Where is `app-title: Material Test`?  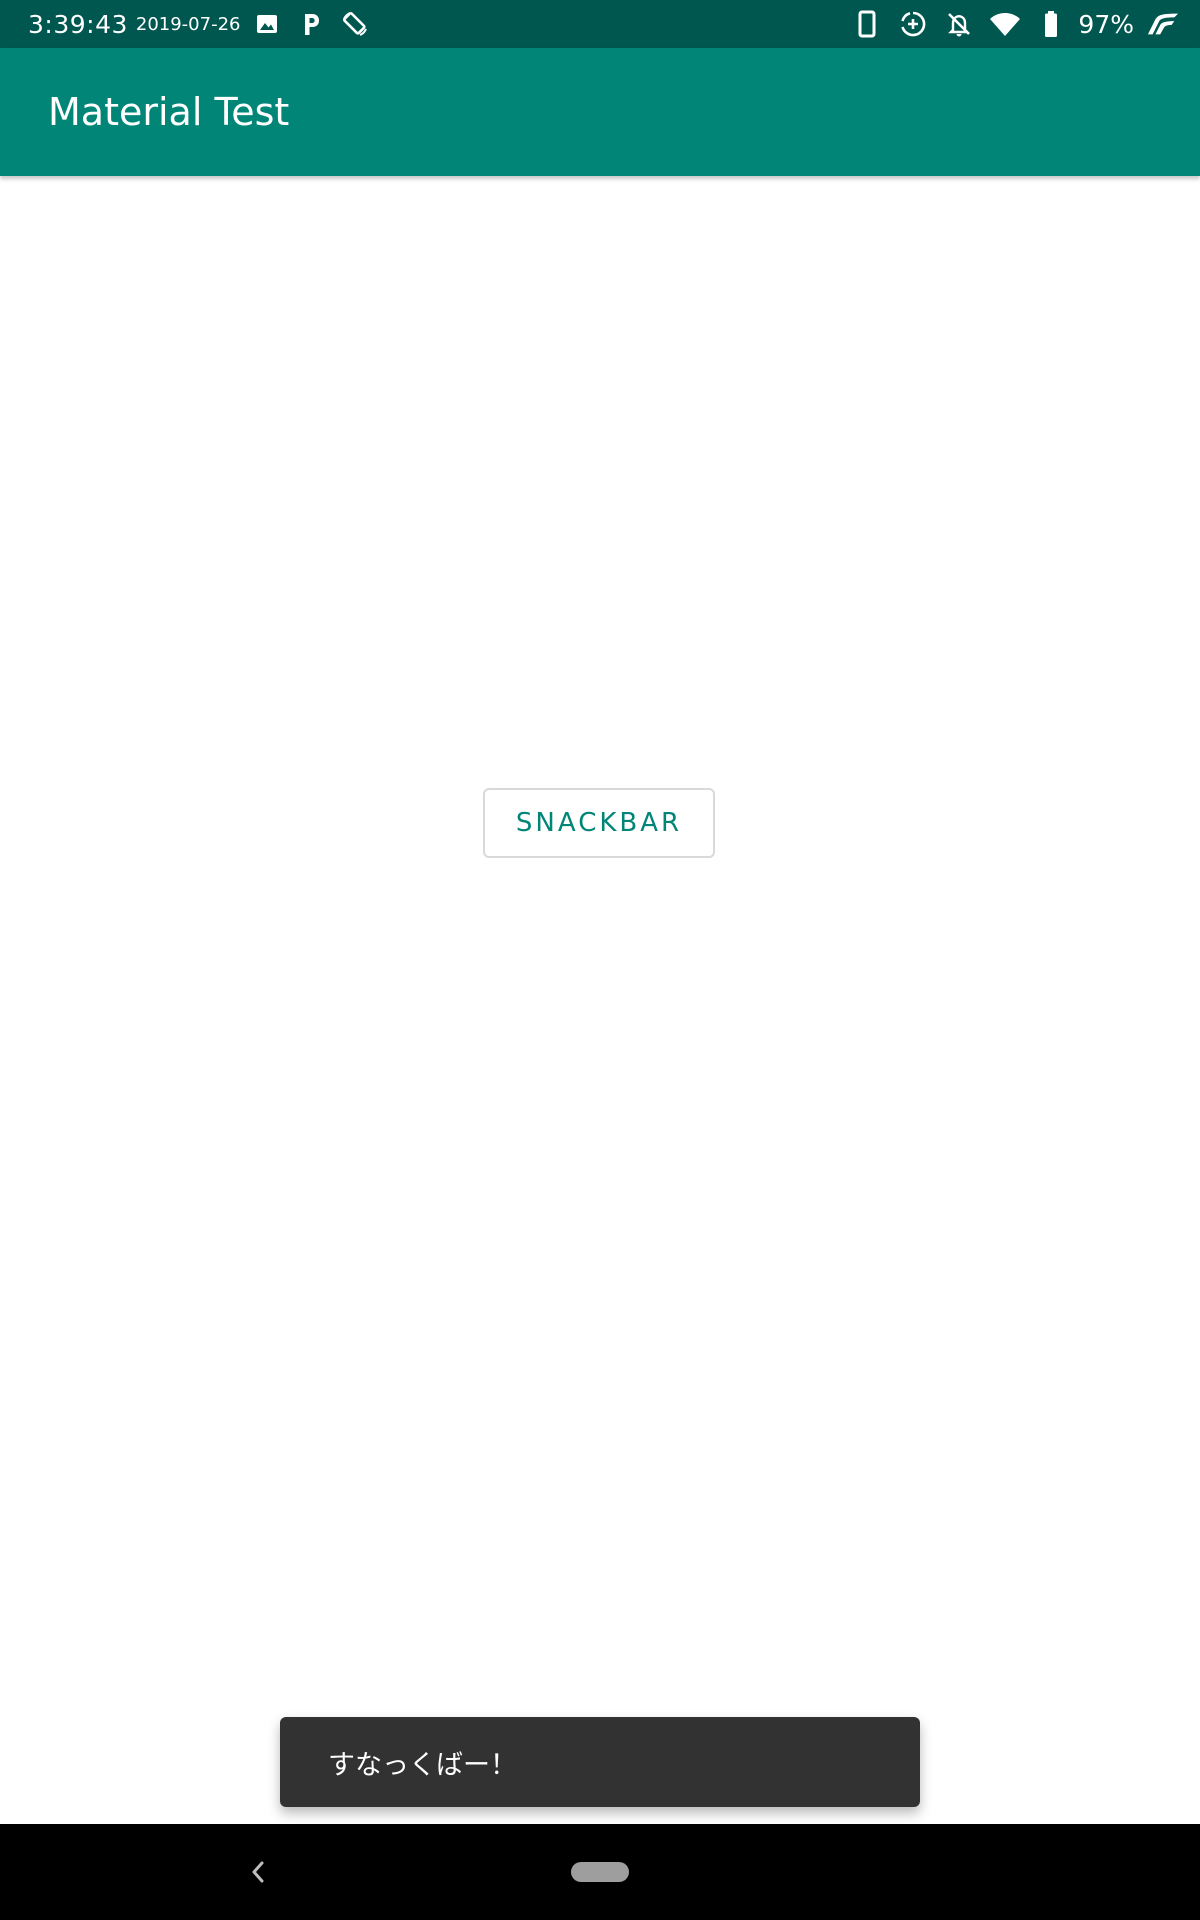 app-title: Material Test is located at coordinates (169, 112).